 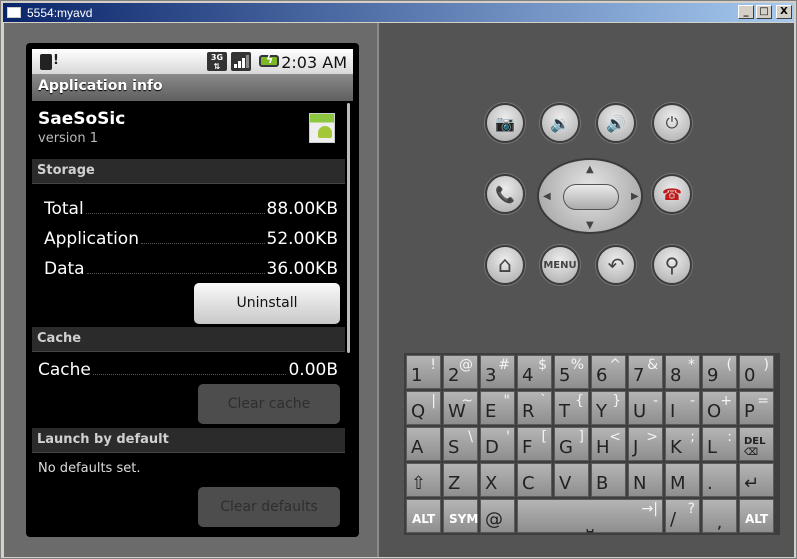 I want to click on dpad: ▲ ▼ ◀ ▶, so click(x=590, y=196).